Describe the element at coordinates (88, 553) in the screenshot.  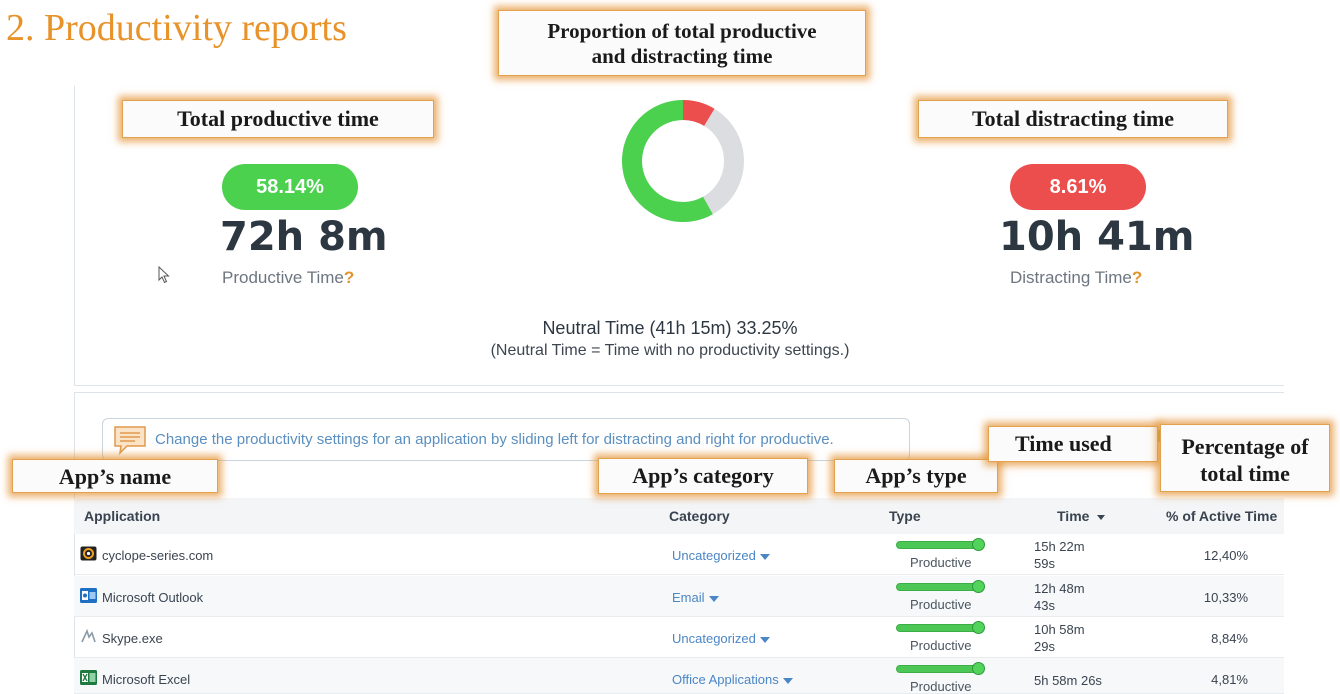
I see `website-icon` at that location.